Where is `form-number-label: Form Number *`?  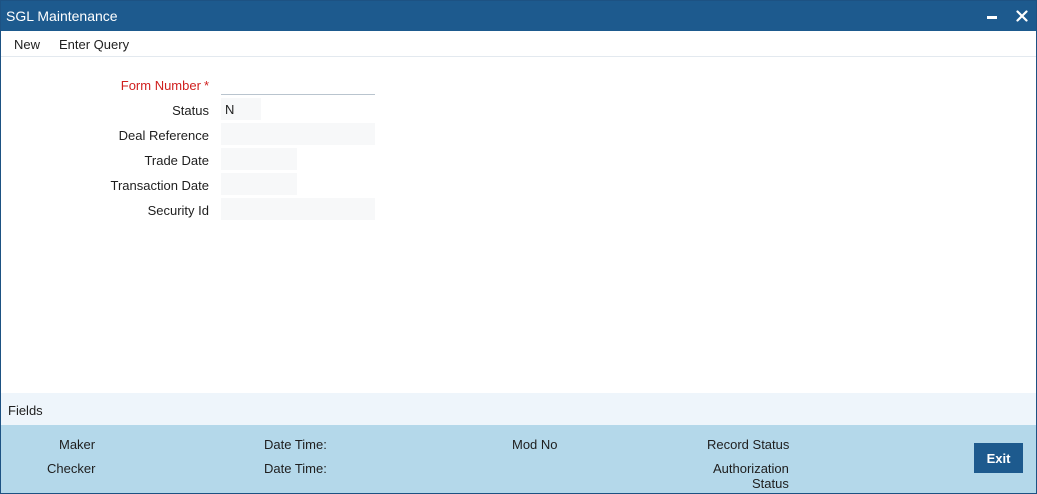
form-number-label: Form Number * is located at coordinates (105, 85).